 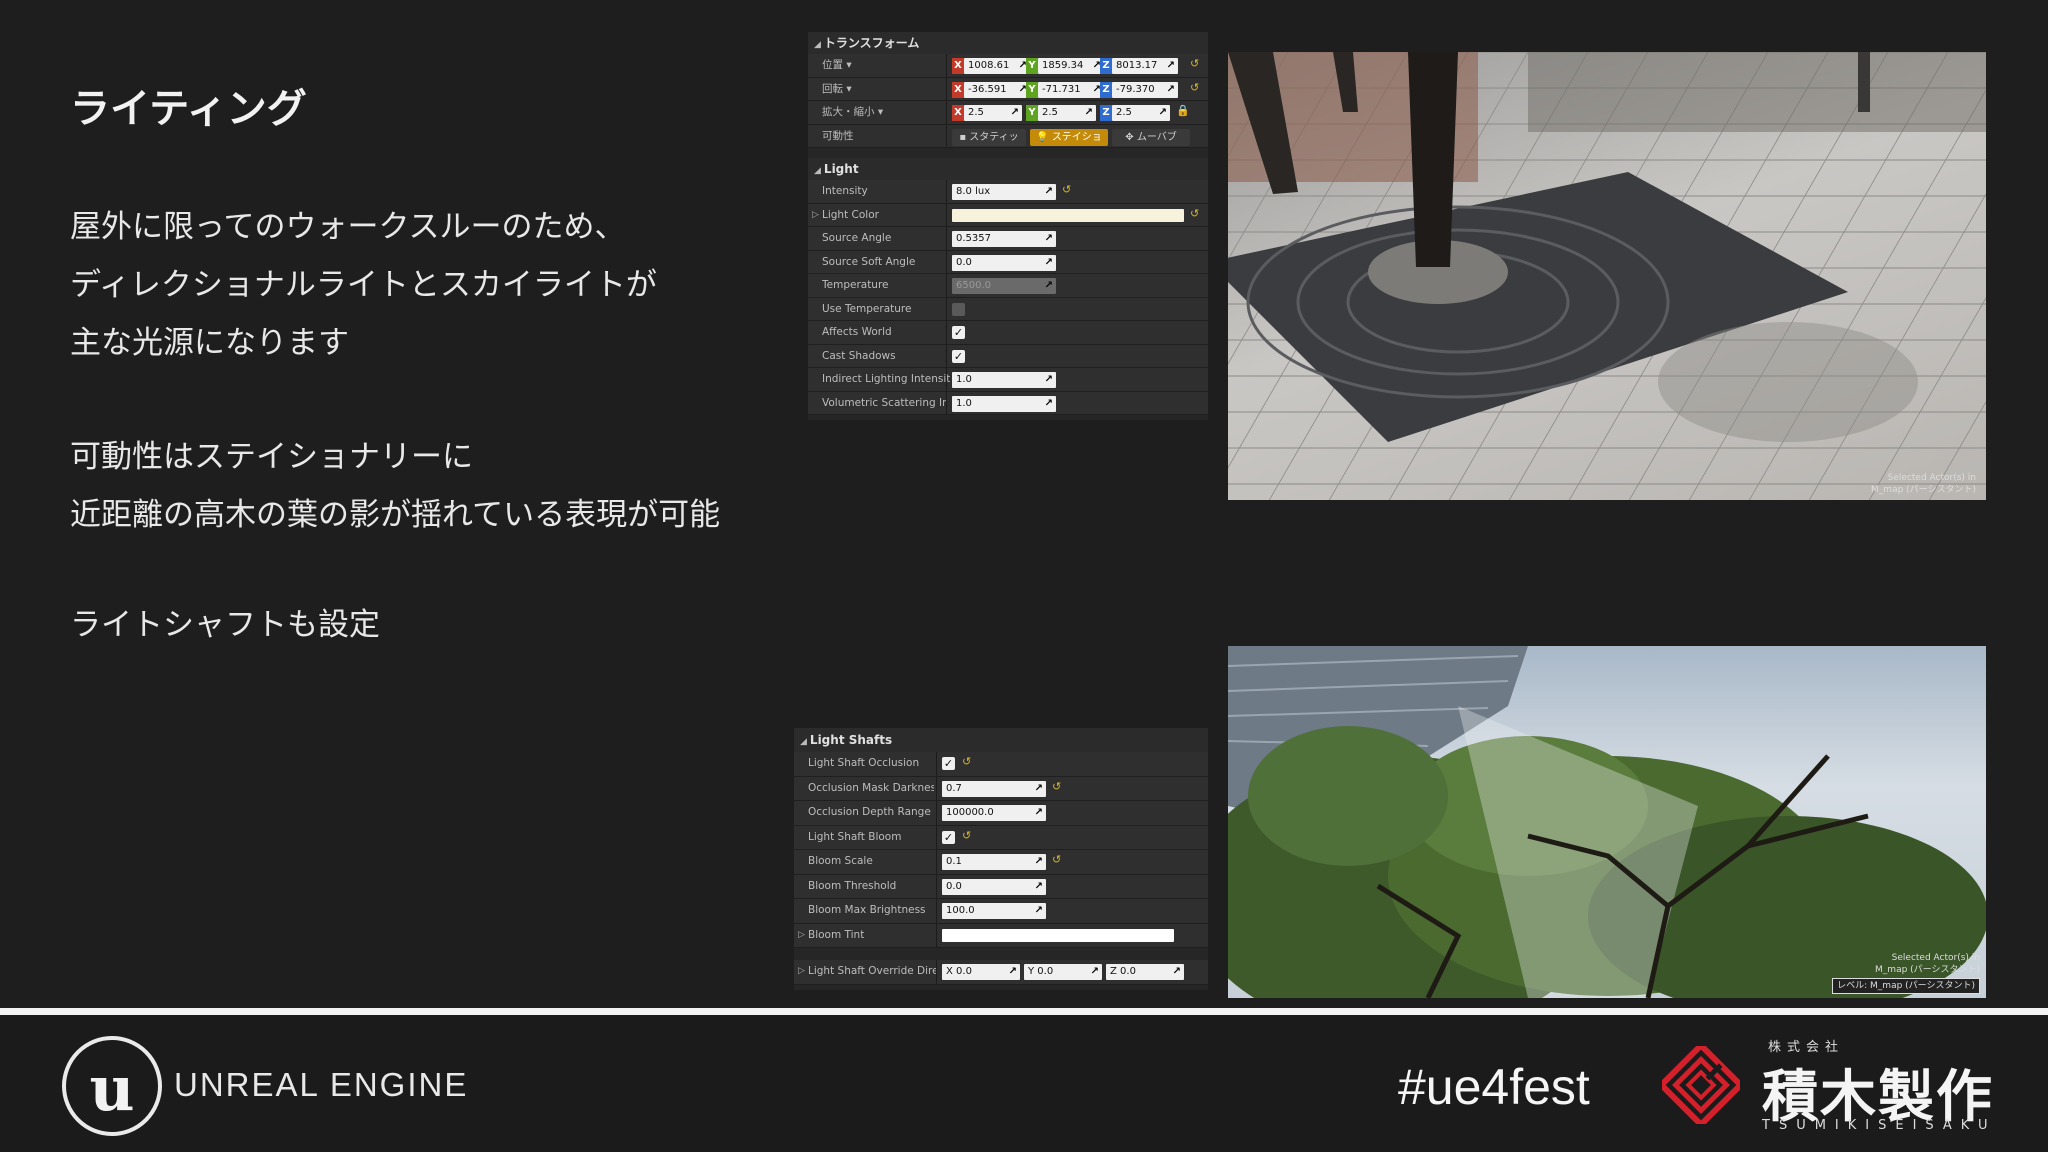 I want to click on volumetric-scattering-field: 1.0 ↗, so click(x=1004, y=403).